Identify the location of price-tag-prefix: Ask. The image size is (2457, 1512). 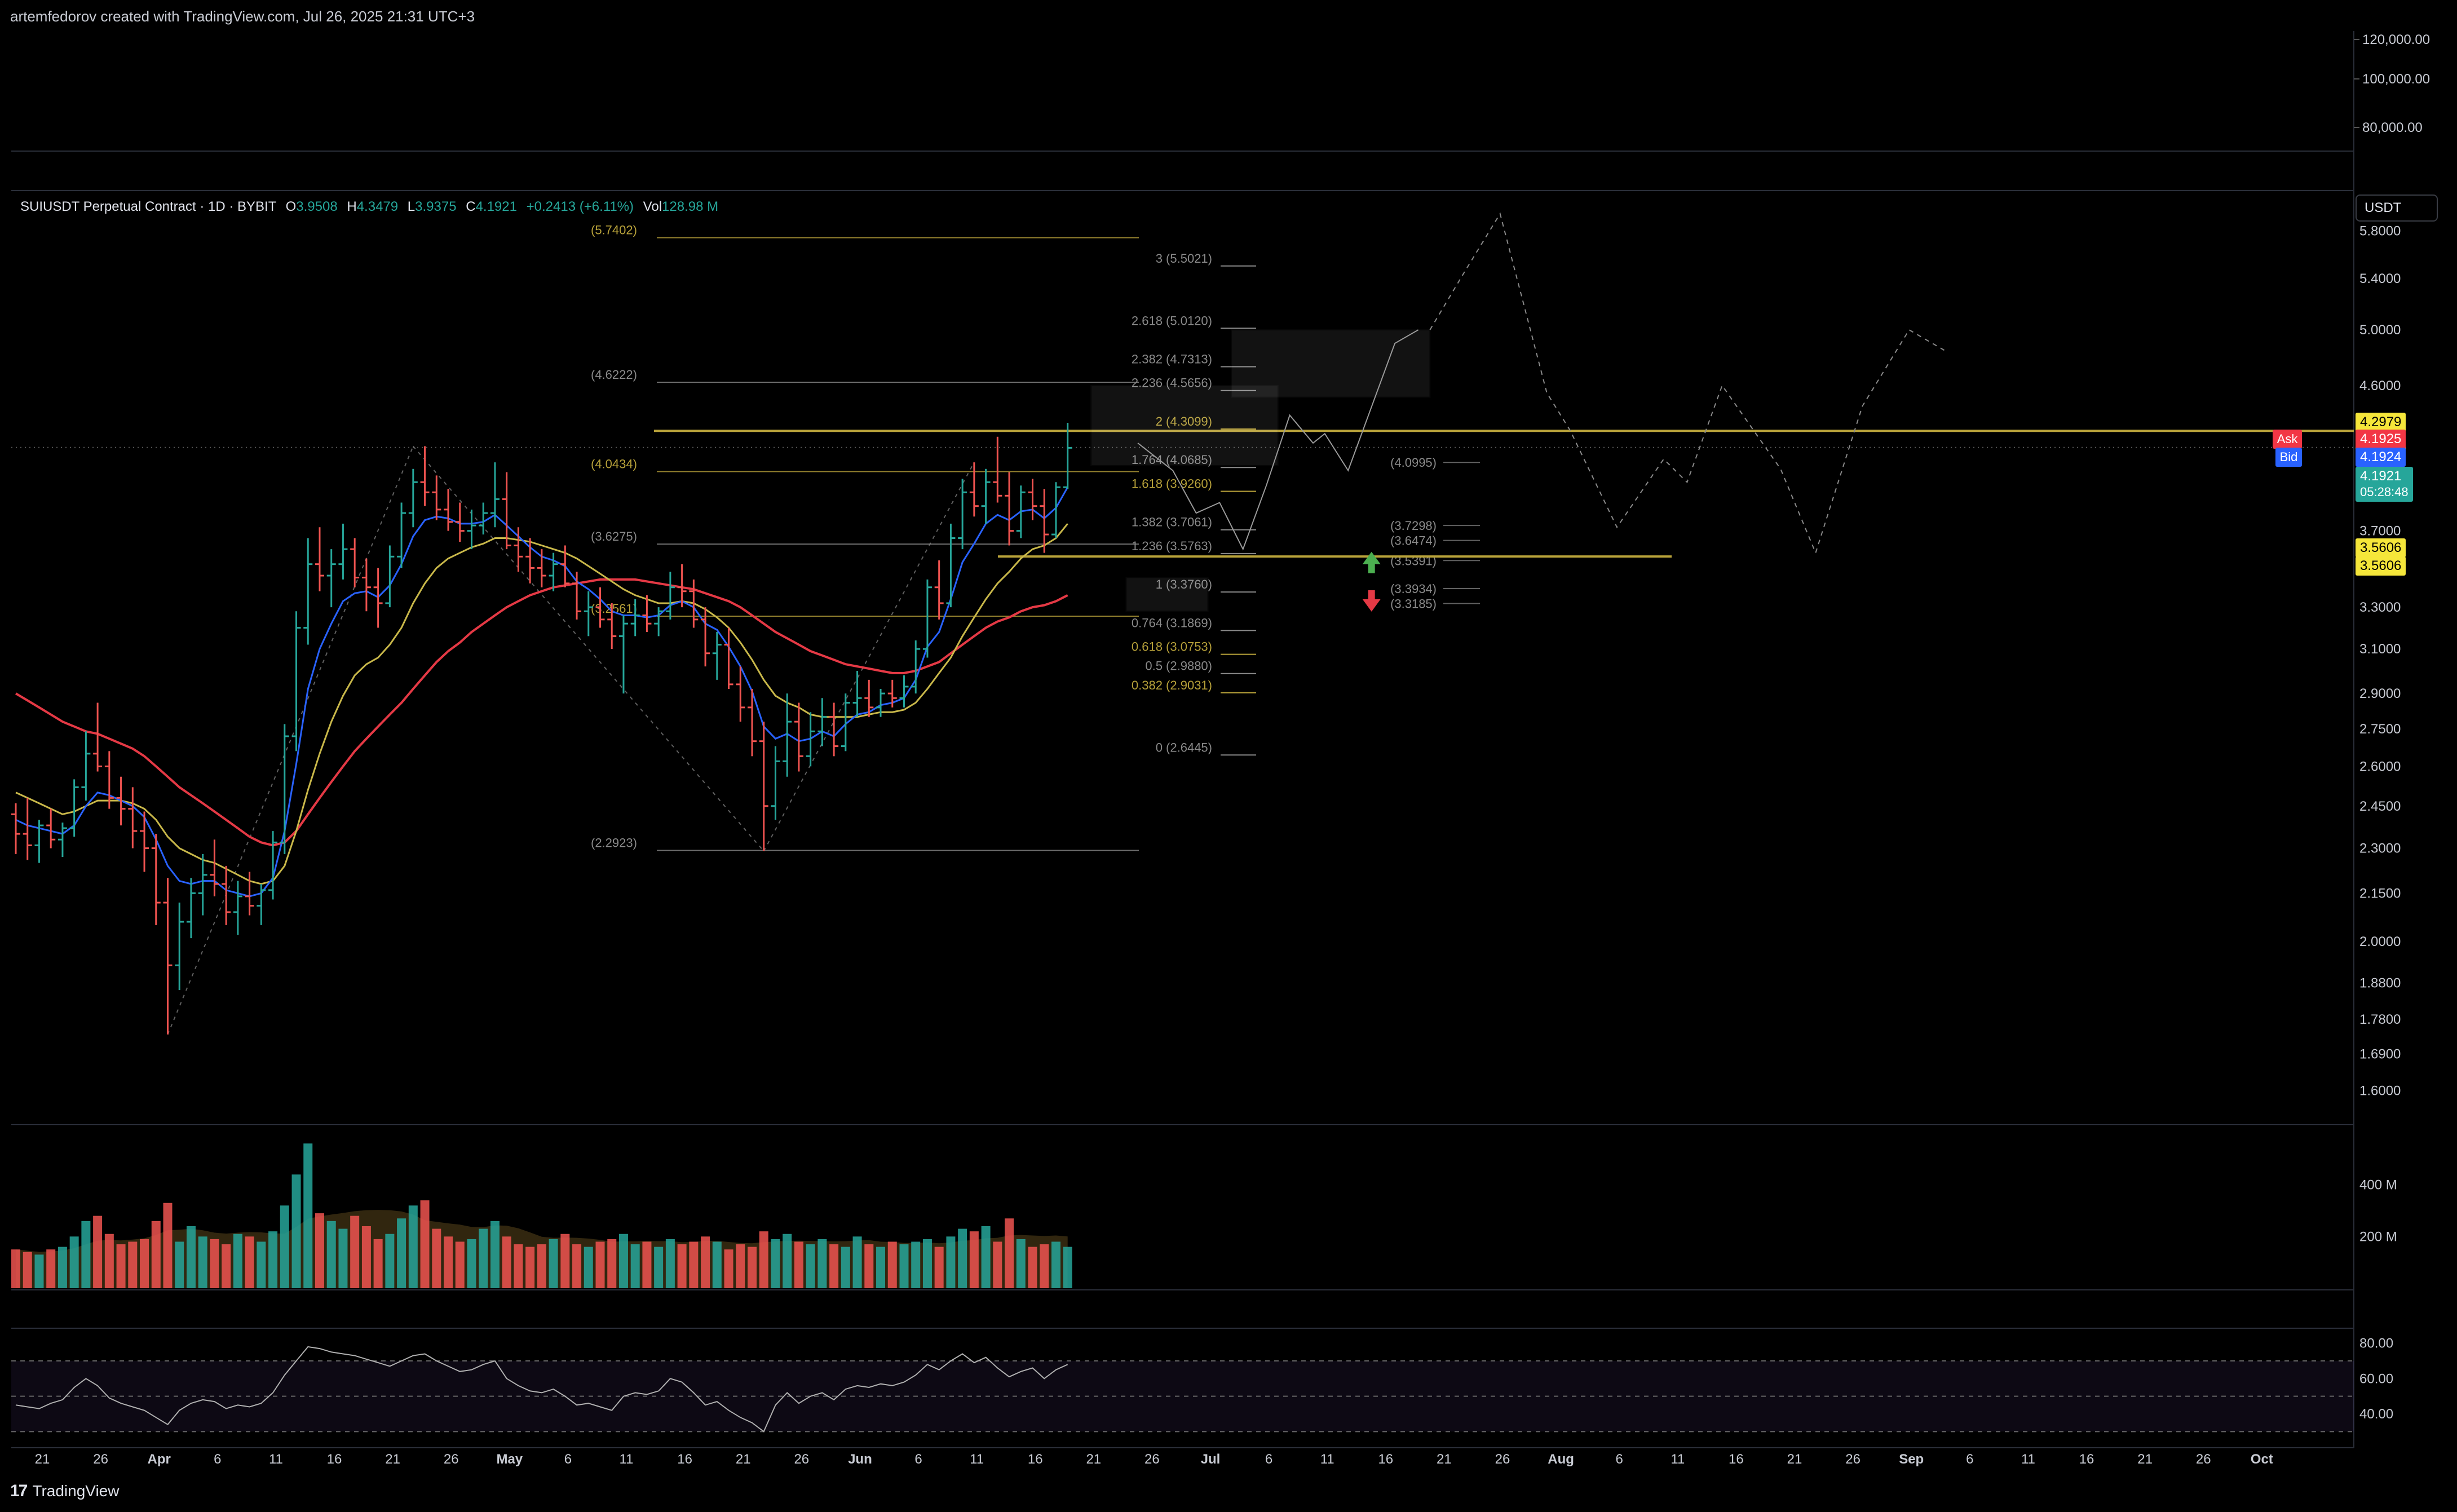
(2288, 439).